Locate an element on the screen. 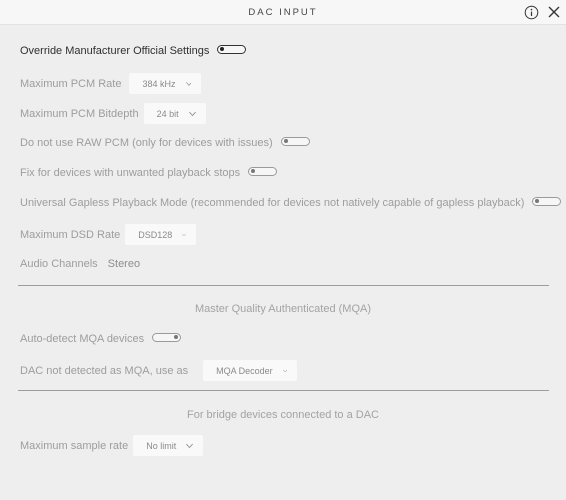 This screenshot has width=566, height=500. max-sample-rate-label: Maximum sample rate is located at coordinates (74, 445).